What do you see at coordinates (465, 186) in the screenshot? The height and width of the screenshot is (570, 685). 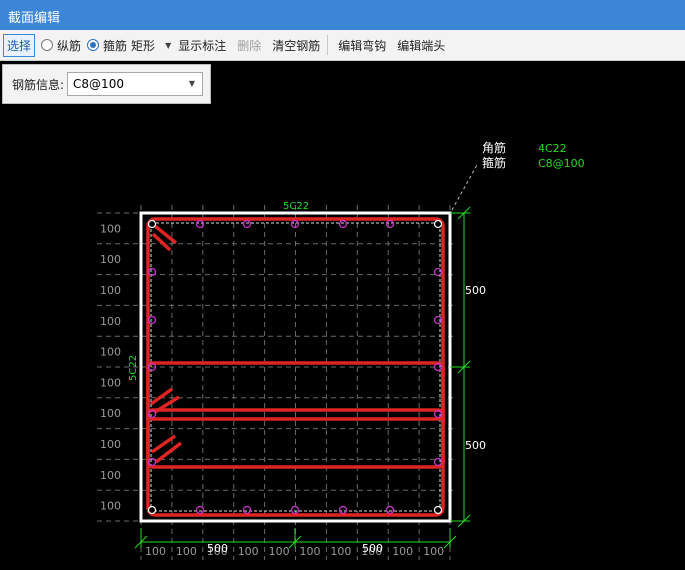 I see `leader-line` at bounding box center [465, 186].